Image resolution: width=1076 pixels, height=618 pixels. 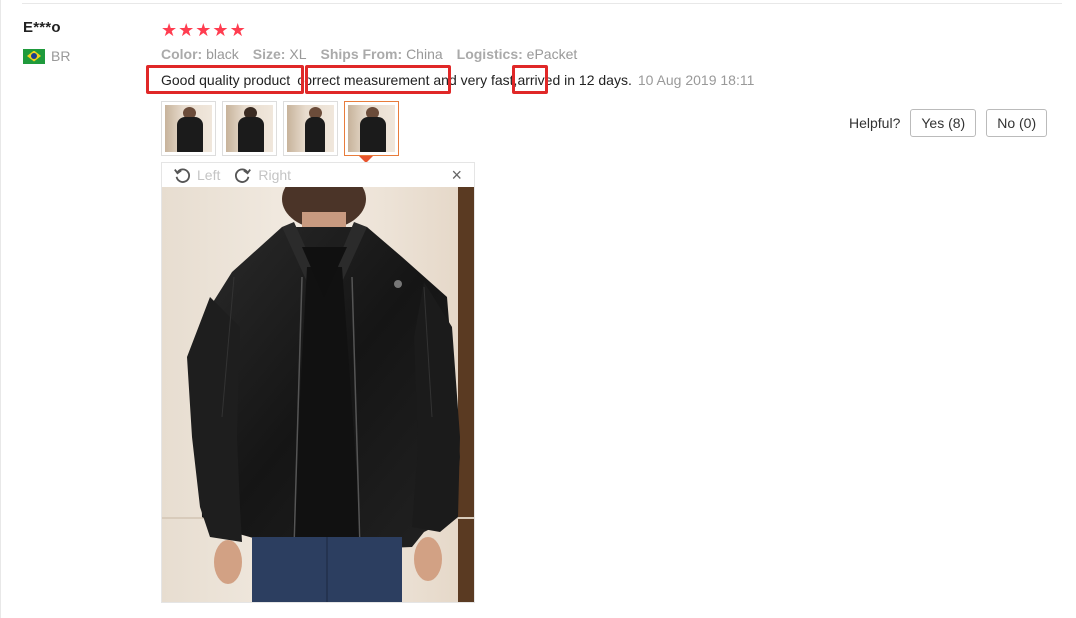 What do you see at coordinates (381, 54) in the screenshot?
I see `attribute-ships-from: Ships From: China` at bounding box center [381, 54].